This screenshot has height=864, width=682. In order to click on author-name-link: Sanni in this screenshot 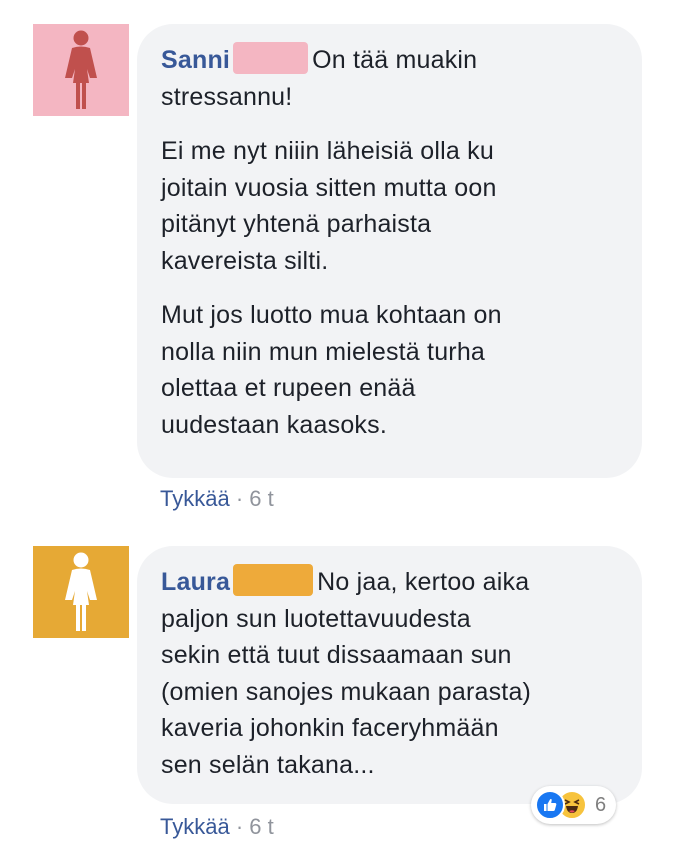, I will do `click(195, 60)`.